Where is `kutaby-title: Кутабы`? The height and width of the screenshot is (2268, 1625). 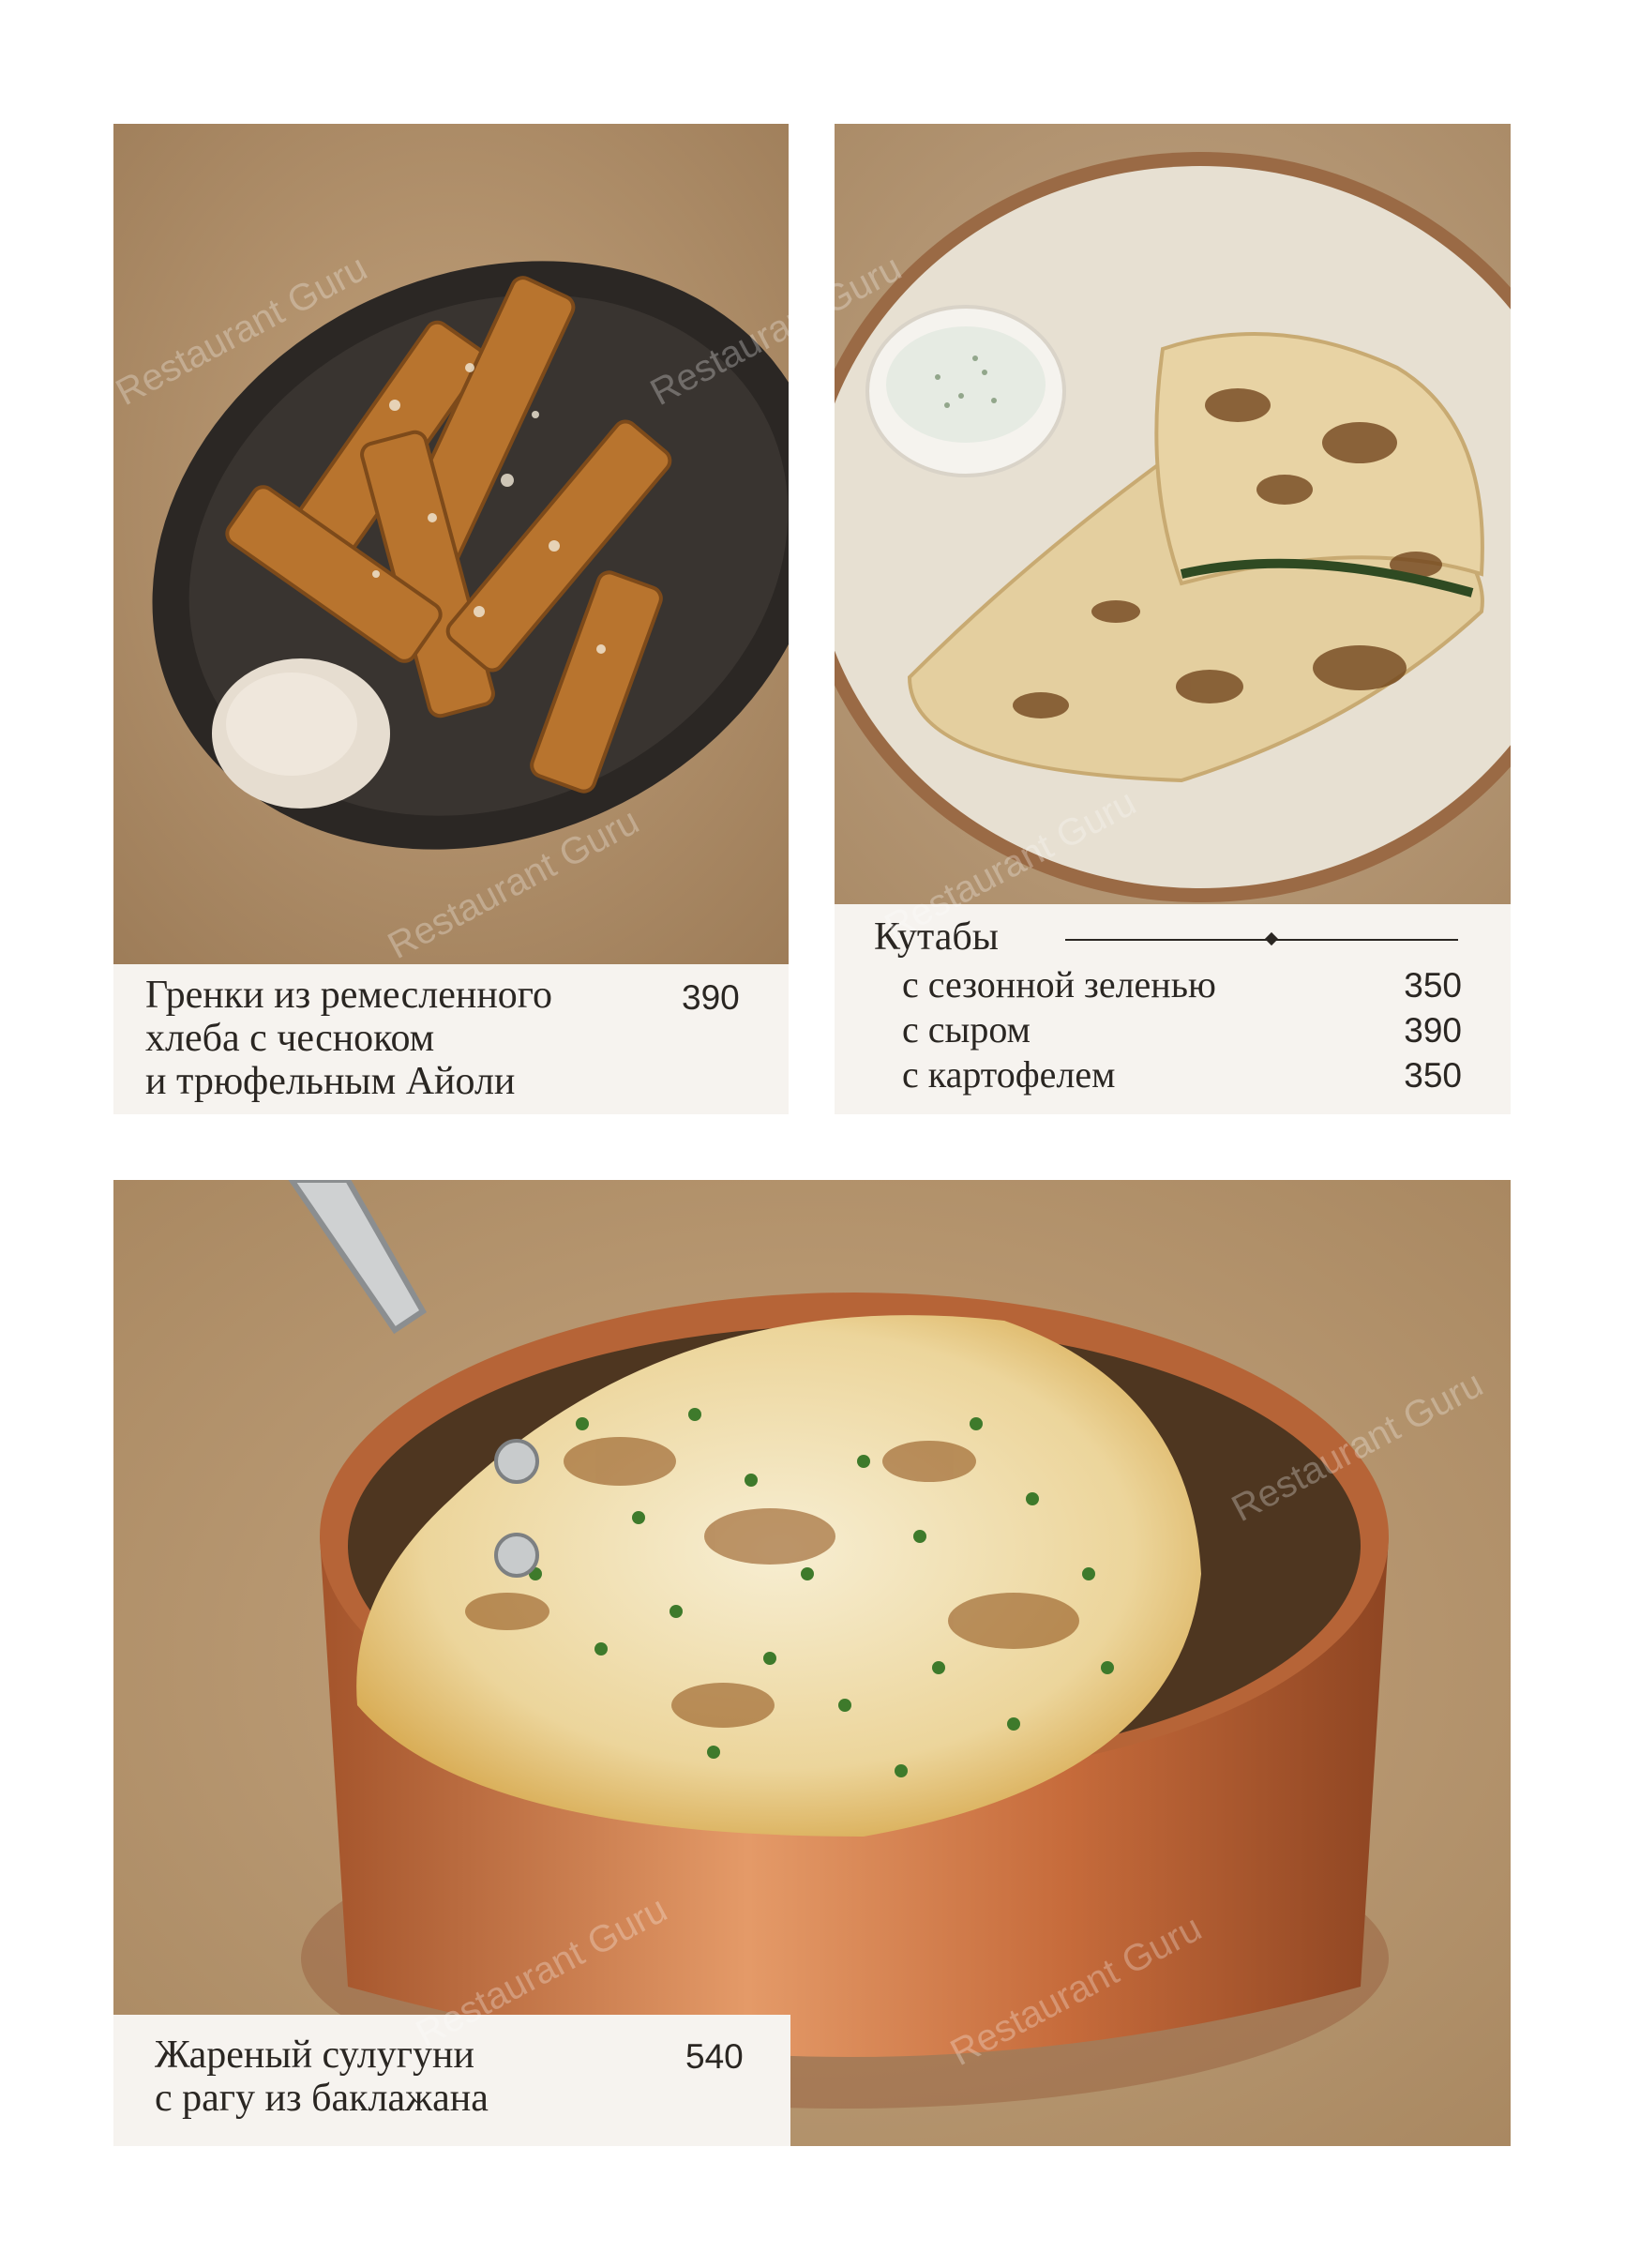
kutaby-title: Кутабы is located at coordinates (937, 937).